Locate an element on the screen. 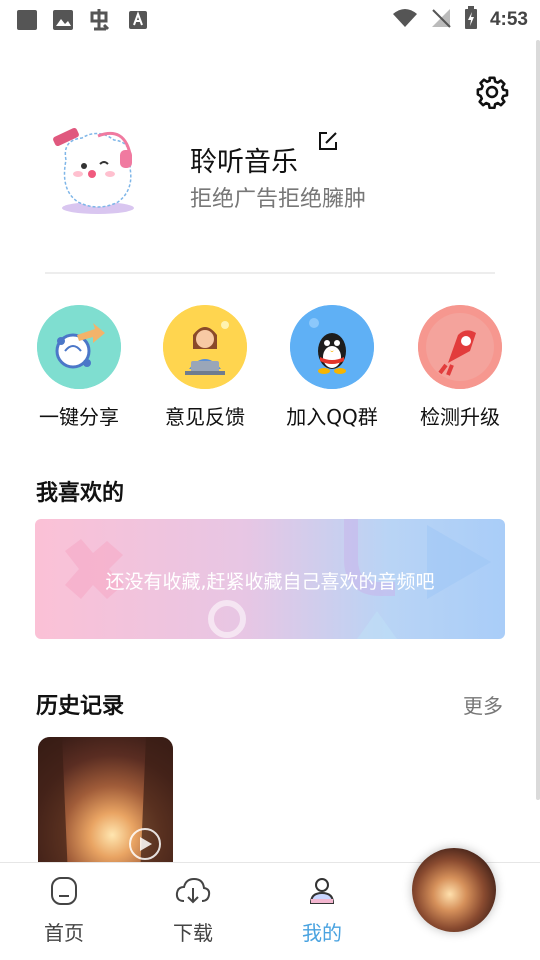 This screenshot has height=960, width=540. gear-icon is located at coordinates (492, 94).